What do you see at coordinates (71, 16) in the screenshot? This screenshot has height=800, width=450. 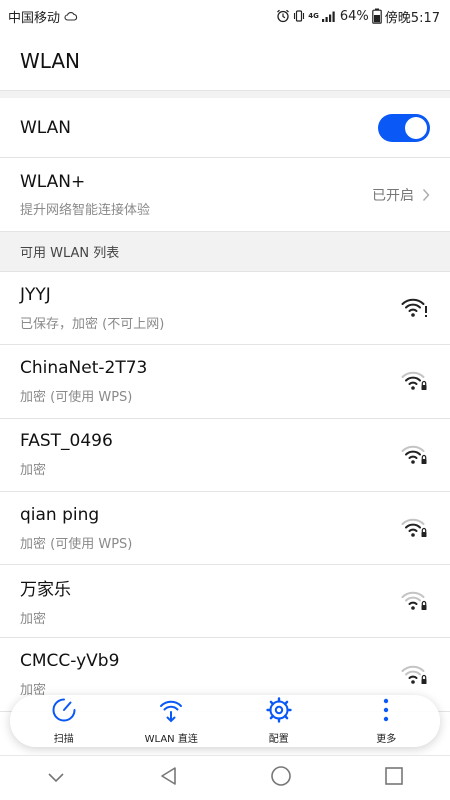 I see `weather-cloud-icon` at bounding box center [71, 16].